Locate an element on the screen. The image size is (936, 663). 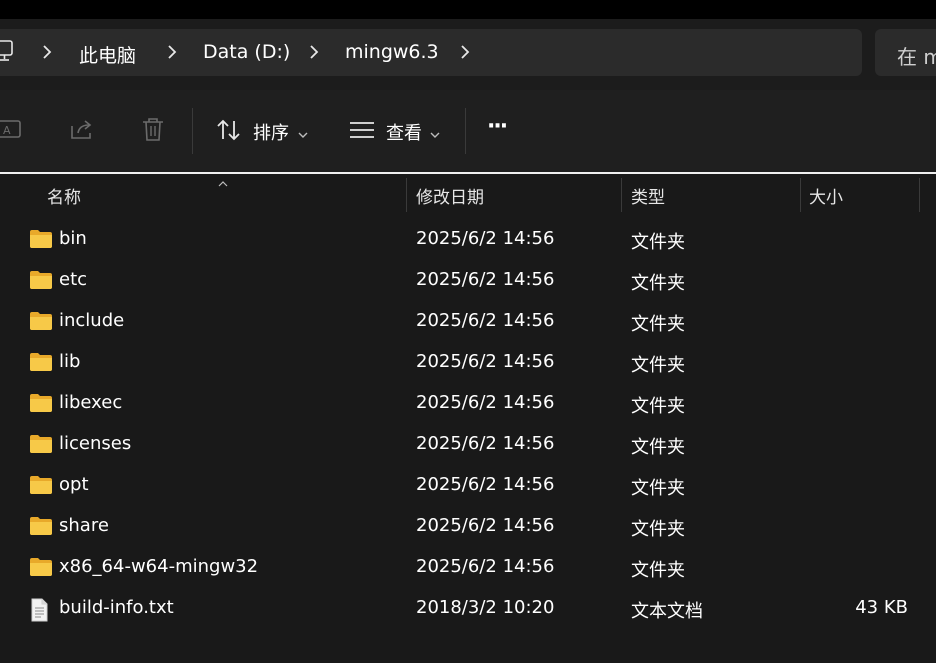
file-row: etc 2025/6/2 14:56 文件夹 is located at coordinates (468, 281).